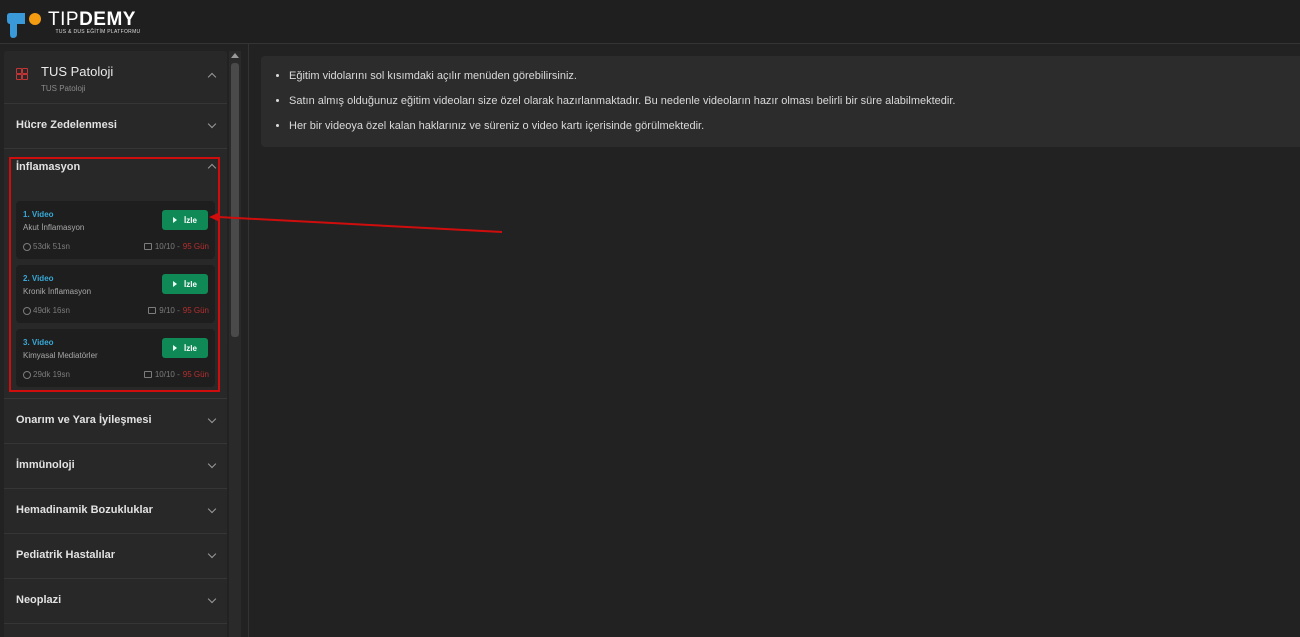  What do you see at coordinates (39, 600) in the screenshot?
I see `section-label: Neoplazi` at bounding box center [39, 600].